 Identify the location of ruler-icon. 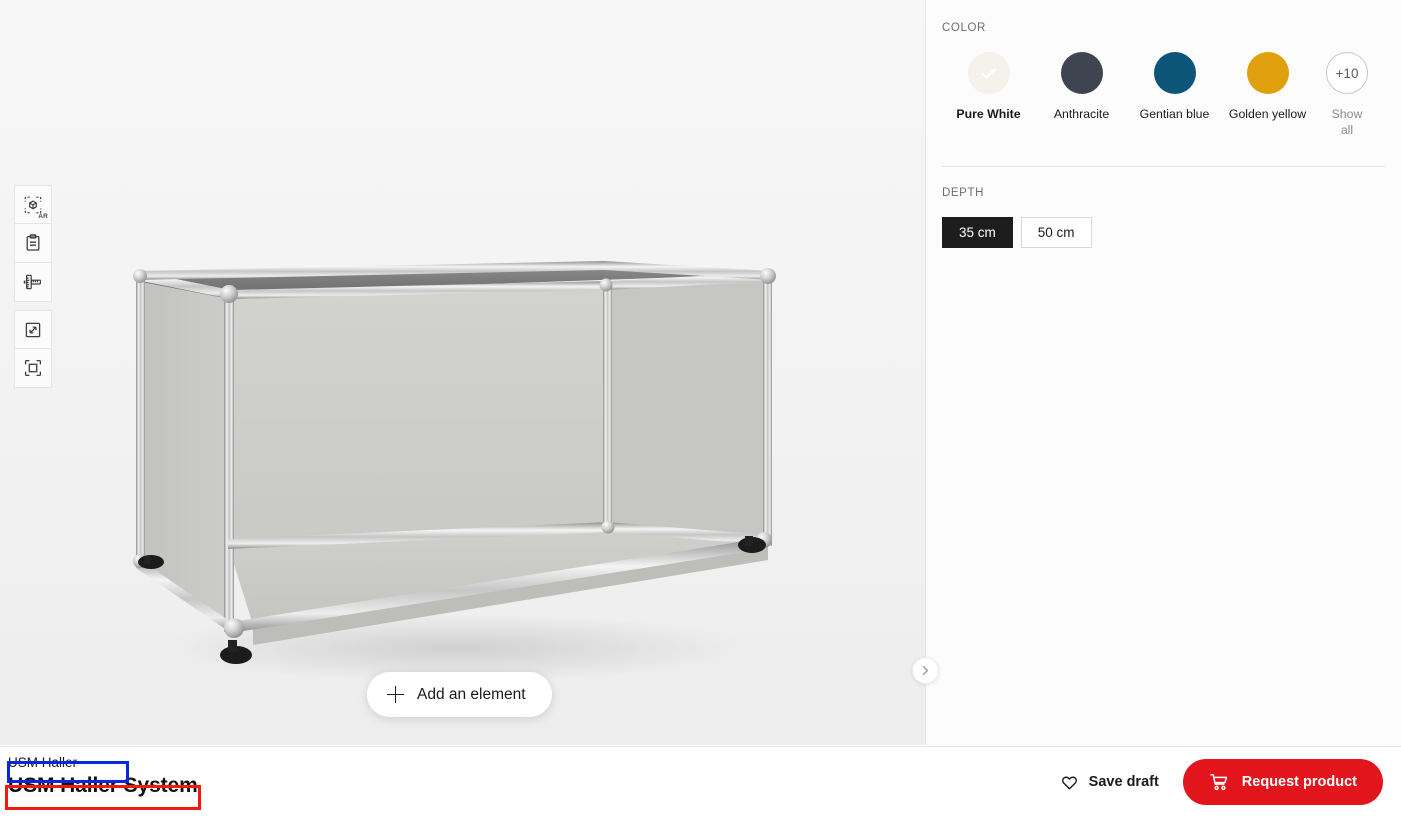
(32, 282).